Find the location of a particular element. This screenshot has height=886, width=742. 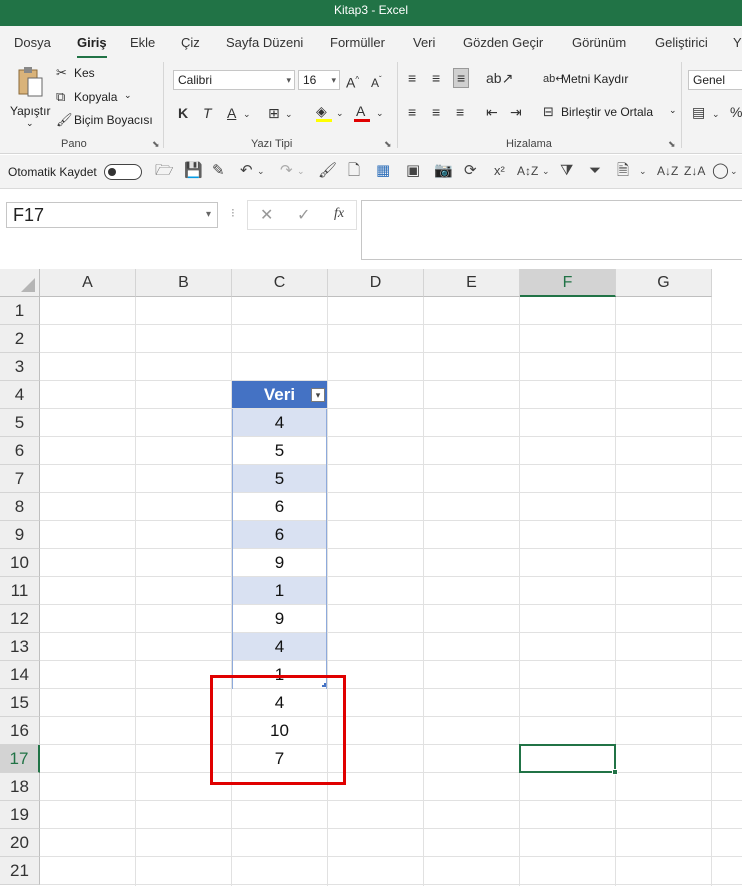

tab-dosya: Dosya is located at coordinates (32, 42).